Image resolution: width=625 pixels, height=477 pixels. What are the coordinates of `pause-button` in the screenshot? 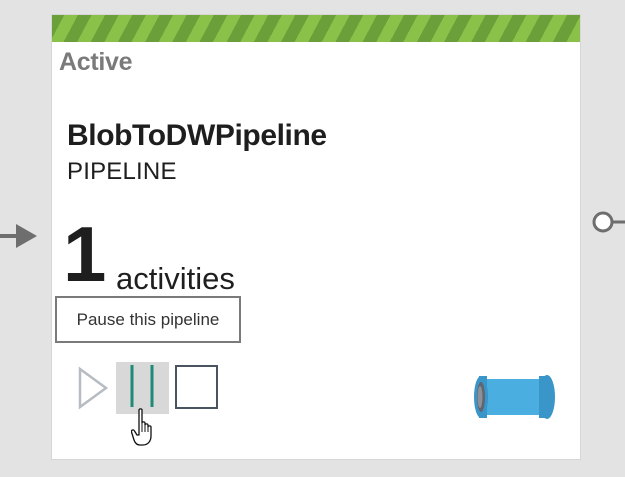 It's located at (142, 388).